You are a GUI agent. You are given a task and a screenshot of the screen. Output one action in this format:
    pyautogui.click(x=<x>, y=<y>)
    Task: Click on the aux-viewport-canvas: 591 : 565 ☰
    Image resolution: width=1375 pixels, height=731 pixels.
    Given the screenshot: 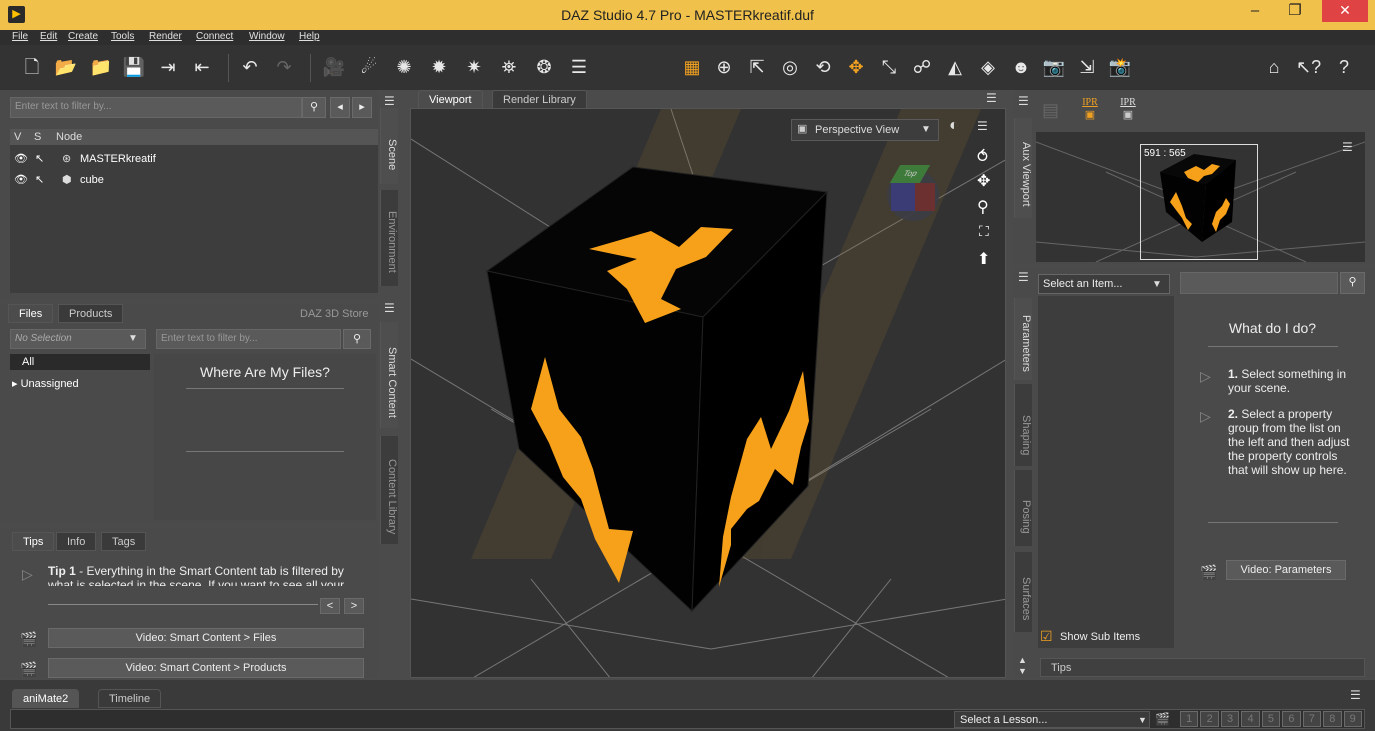 What is the action you would take?
    pyautogui.click(x=1200, y=197)
    